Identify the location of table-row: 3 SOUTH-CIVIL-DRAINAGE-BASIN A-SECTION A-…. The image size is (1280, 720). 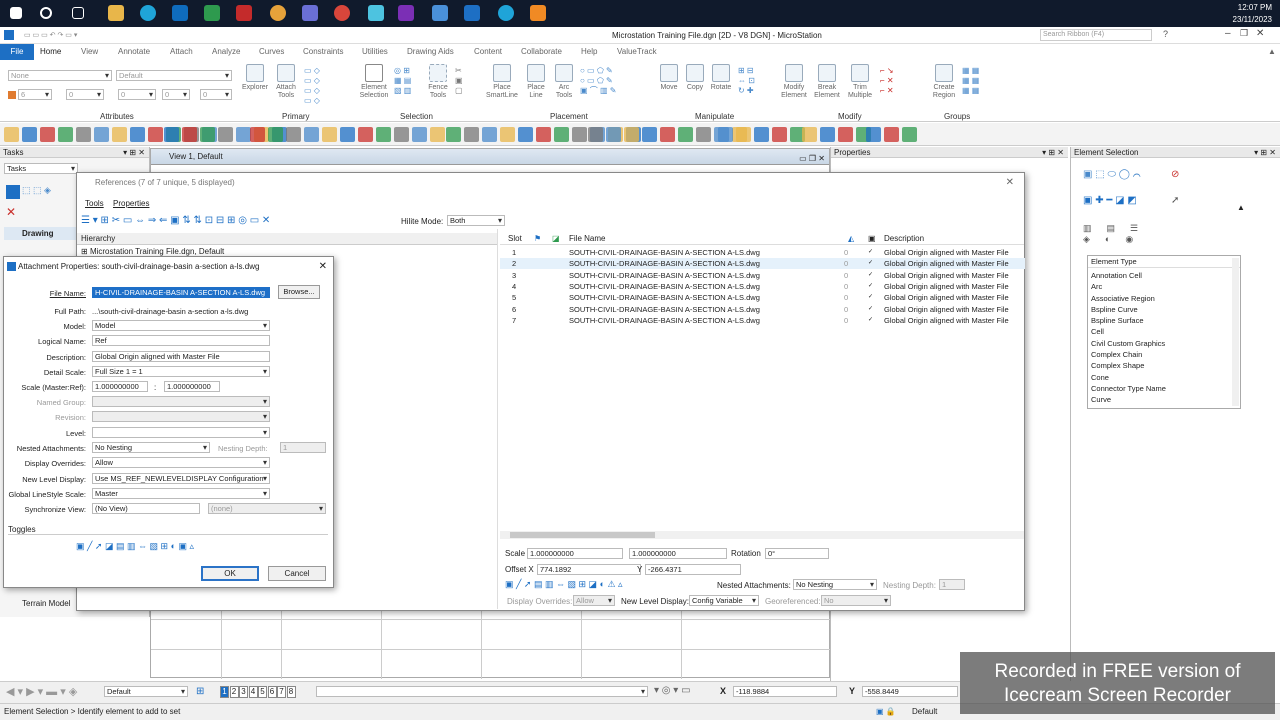
(762, 275).